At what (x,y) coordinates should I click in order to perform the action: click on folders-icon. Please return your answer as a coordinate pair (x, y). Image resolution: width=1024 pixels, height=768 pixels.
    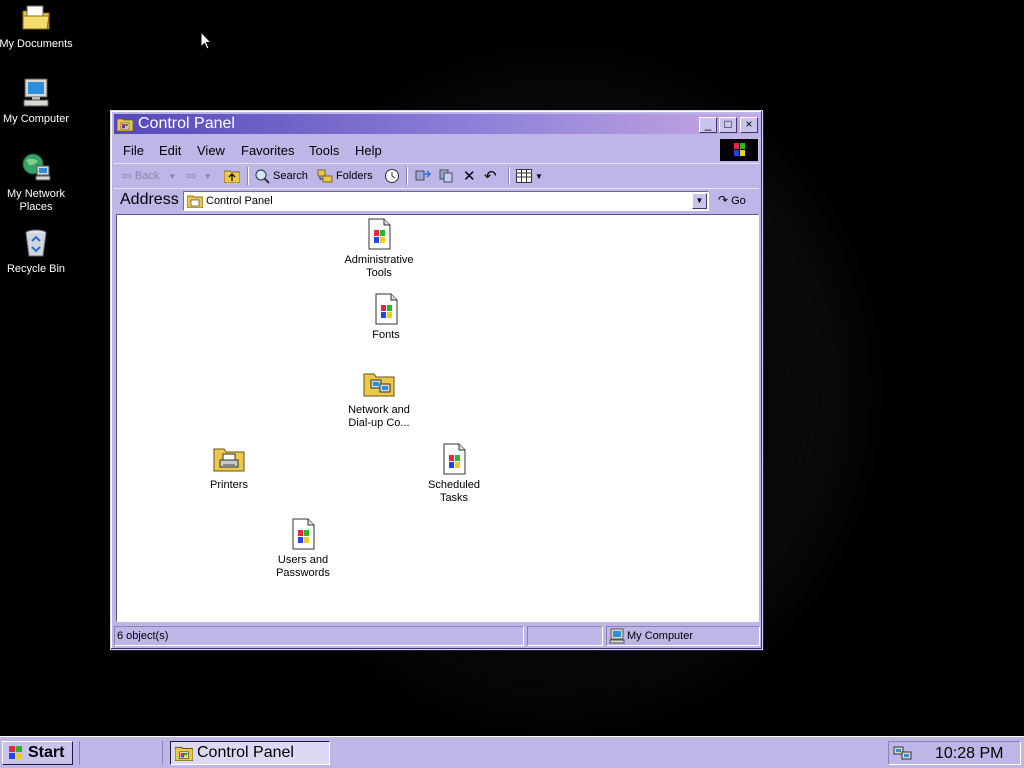
    Looking at the image, I should click on (325, 176).